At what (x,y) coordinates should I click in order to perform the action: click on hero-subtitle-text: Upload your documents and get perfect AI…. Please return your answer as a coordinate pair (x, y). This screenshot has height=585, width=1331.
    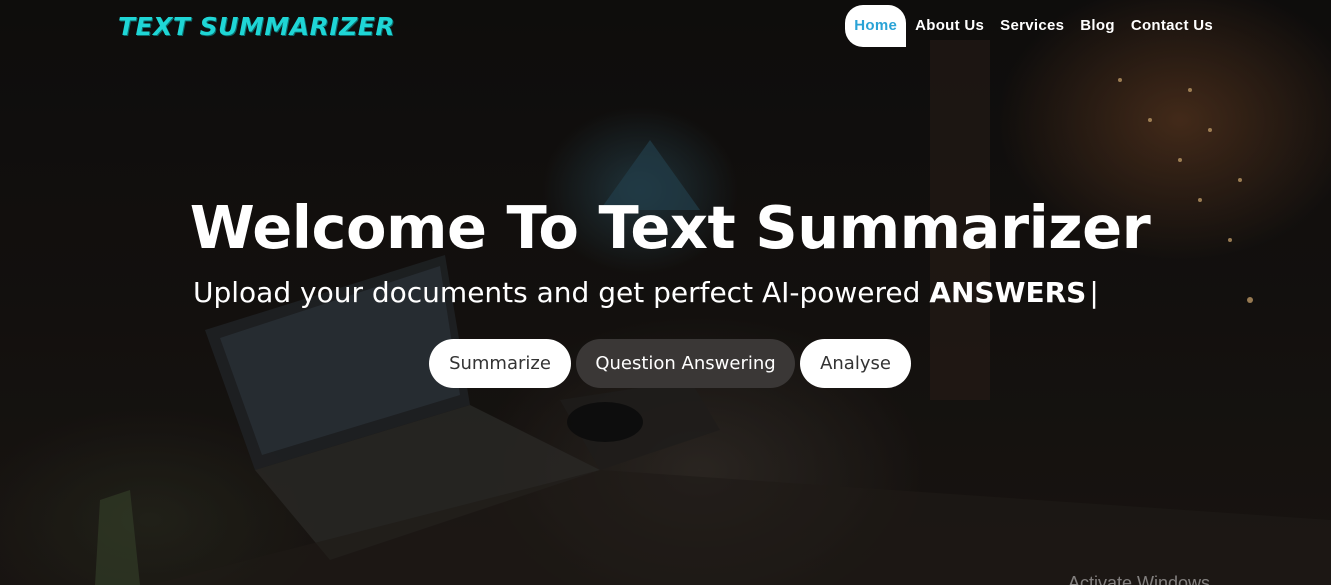
    Looking at the image, I should click on (557, 292).